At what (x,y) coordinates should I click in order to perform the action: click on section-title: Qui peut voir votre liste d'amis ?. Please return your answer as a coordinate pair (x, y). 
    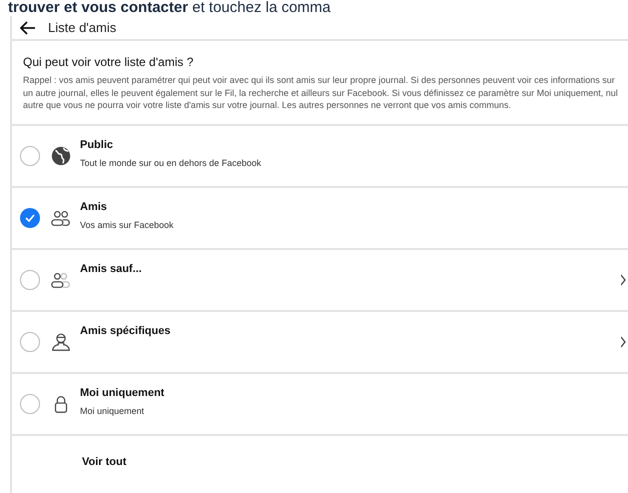
    Looking at the image, I should click on (108, 62).